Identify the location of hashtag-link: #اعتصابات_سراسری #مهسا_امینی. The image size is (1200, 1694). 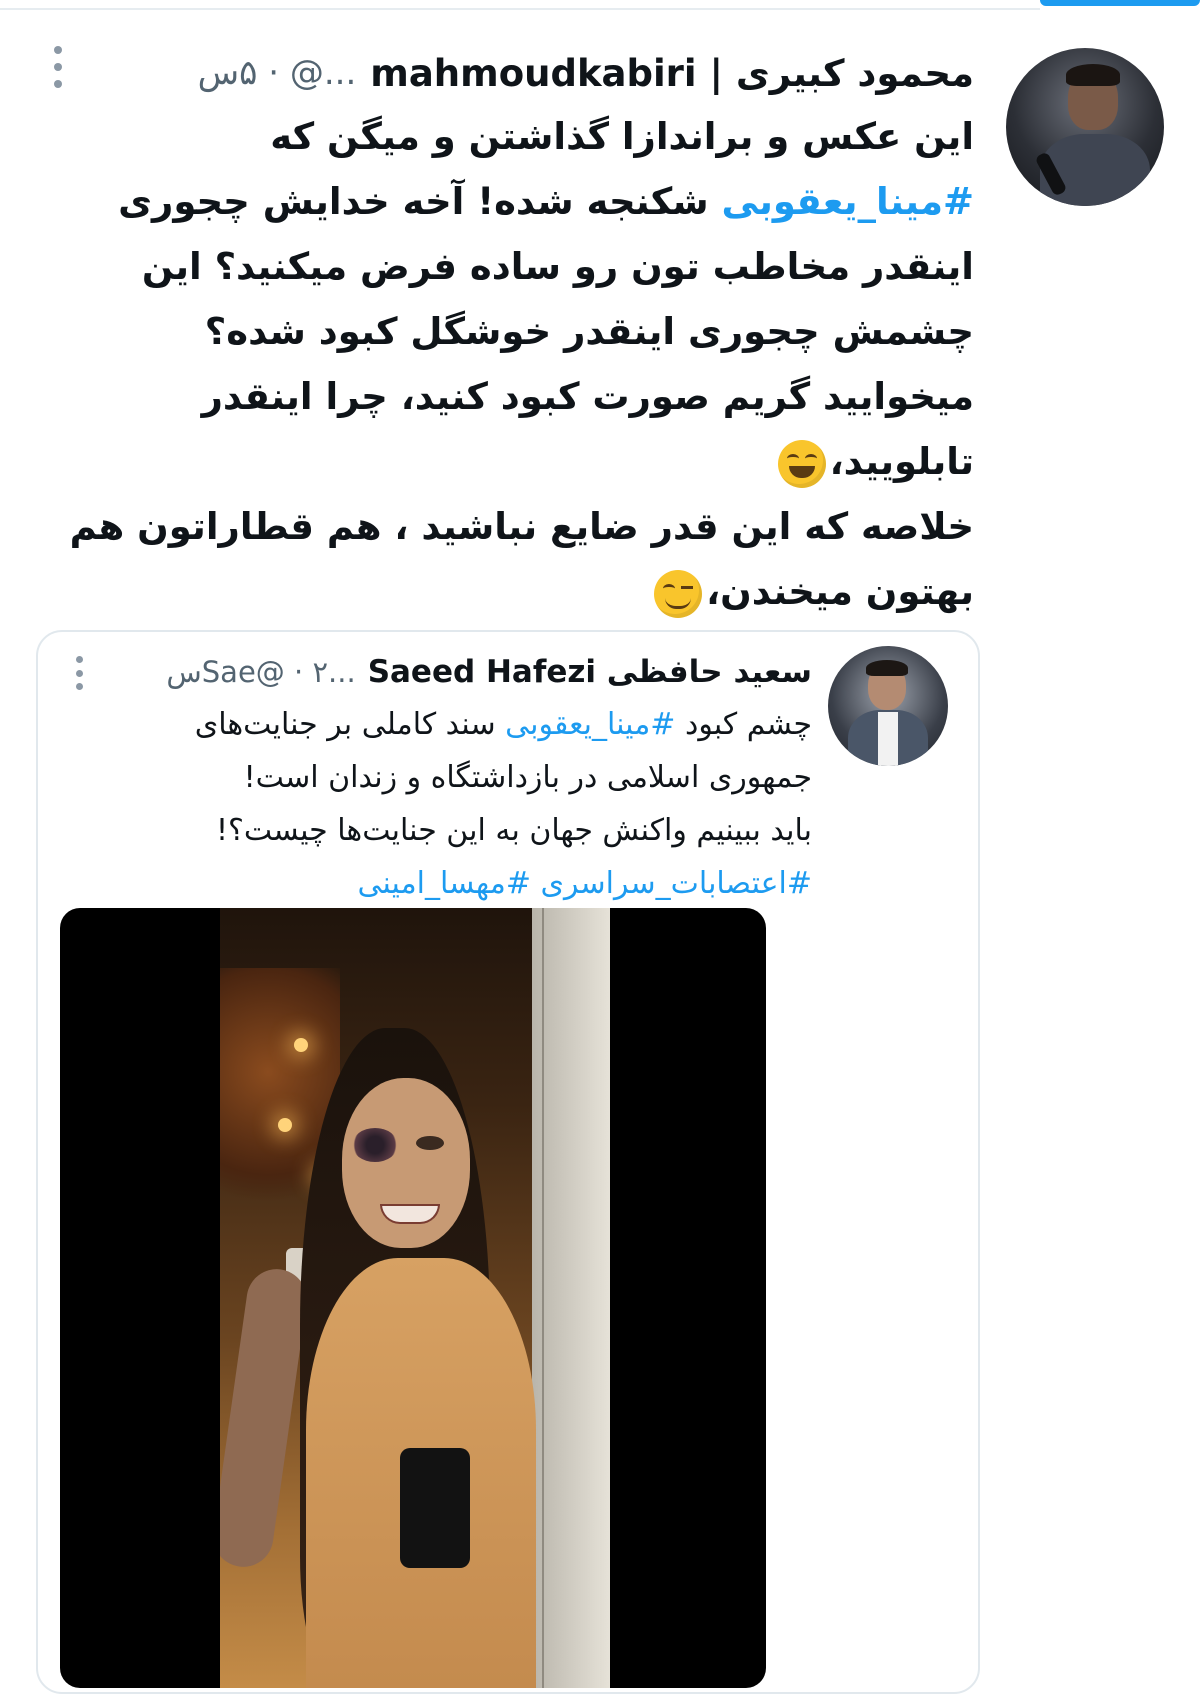
(585, 883).